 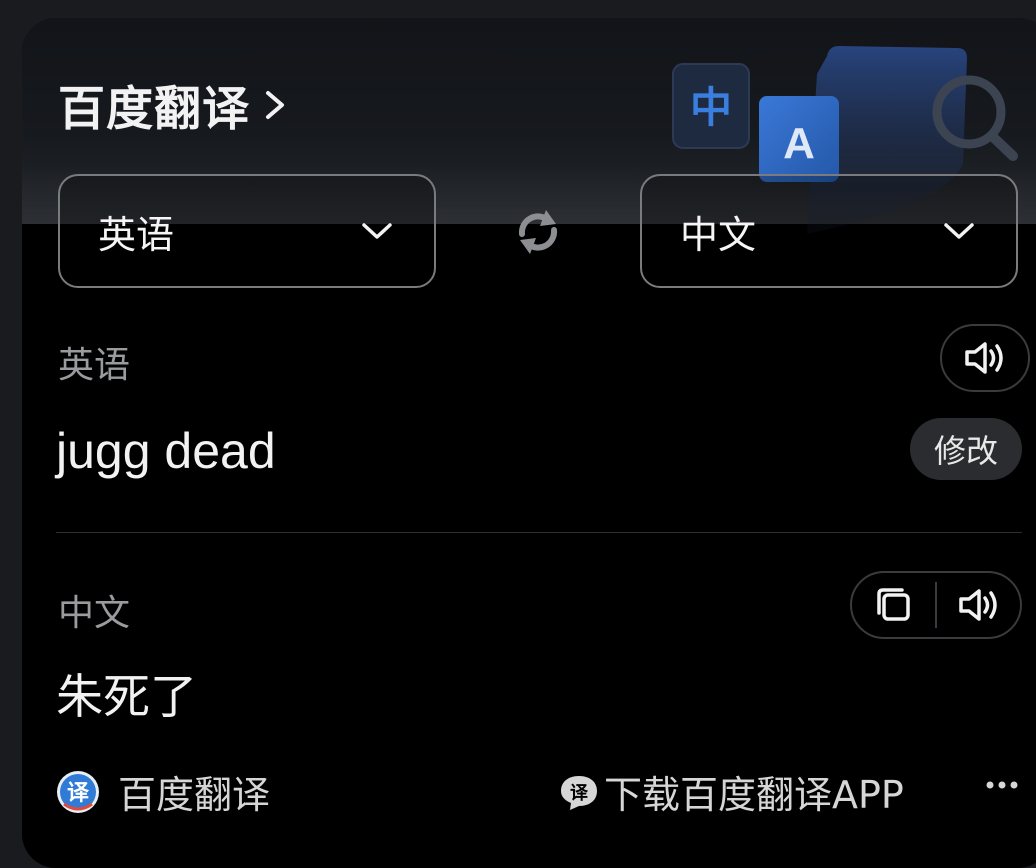 What do you see at coordinates (754, 795) in the screenshot?
I see `download-app-label: 下载百度翻译APP` at bounding box center [754, 795].